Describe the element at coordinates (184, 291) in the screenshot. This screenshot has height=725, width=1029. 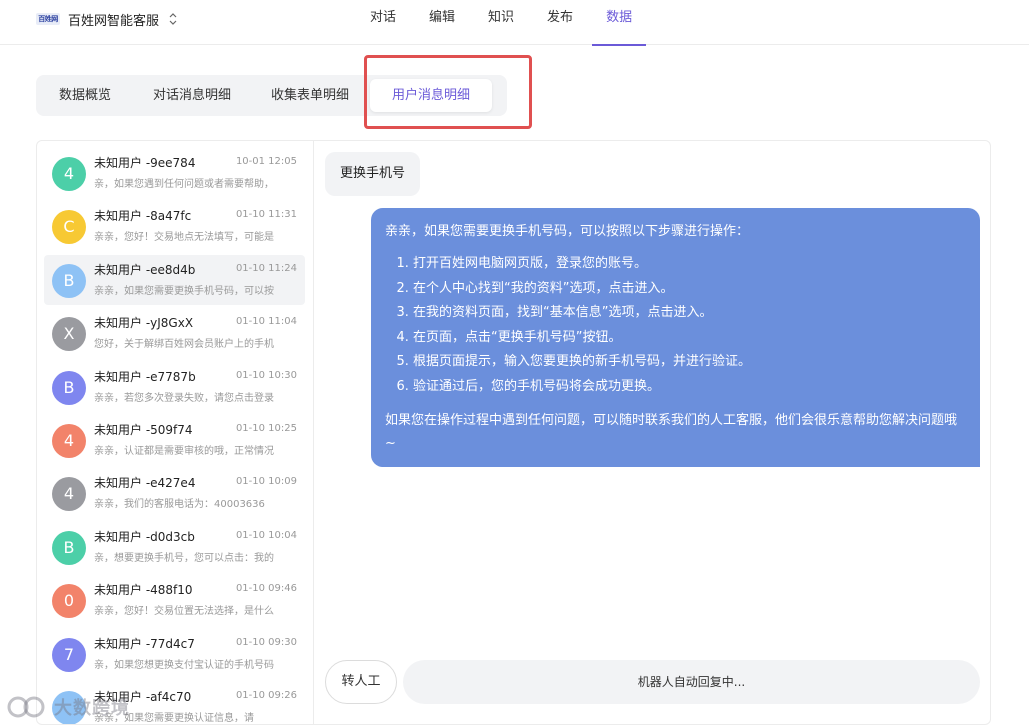
I see `conversation-preview: 亲亲，如果您需要更换手机号码，可以按` at that location.